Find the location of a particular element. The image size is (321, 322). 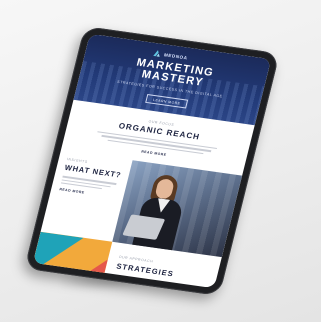

geometric-pattern-image is located at coordinates (72, 260).